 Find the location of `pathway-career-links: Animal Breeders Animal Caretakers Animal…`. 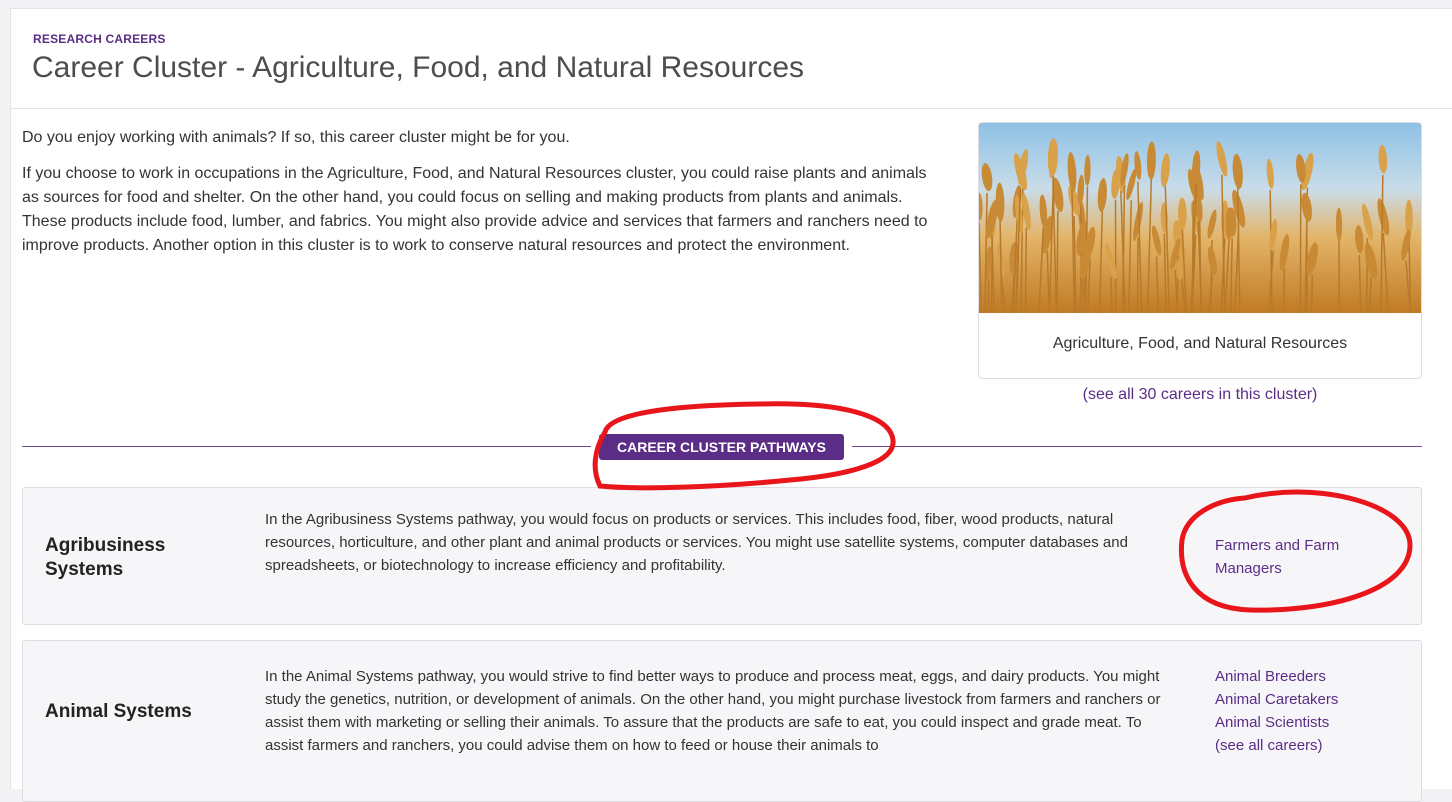

pathway-career-links: Animal Breeders Animal Caretakers Animal… is located at coordinates (1310, 711).